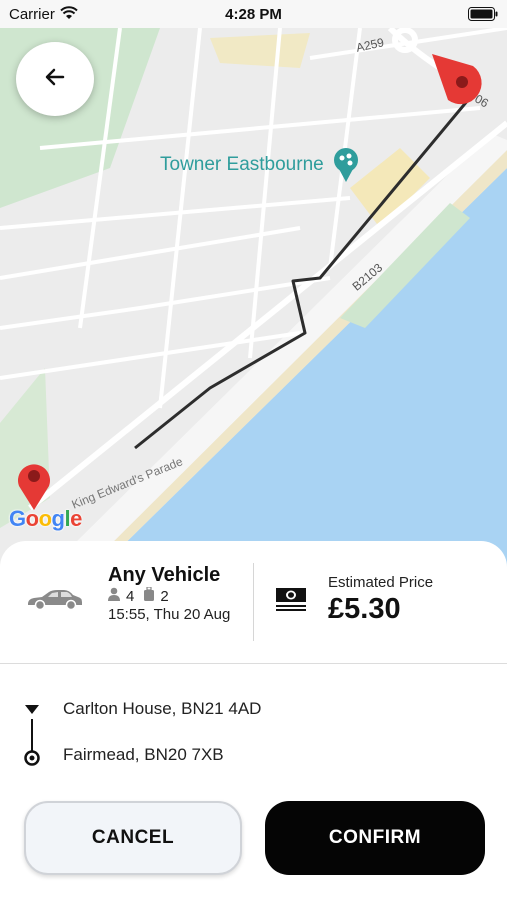 The width and height of the screenshot is (507, 900). I want to click on luggage-count: 2, so click(164, 596).